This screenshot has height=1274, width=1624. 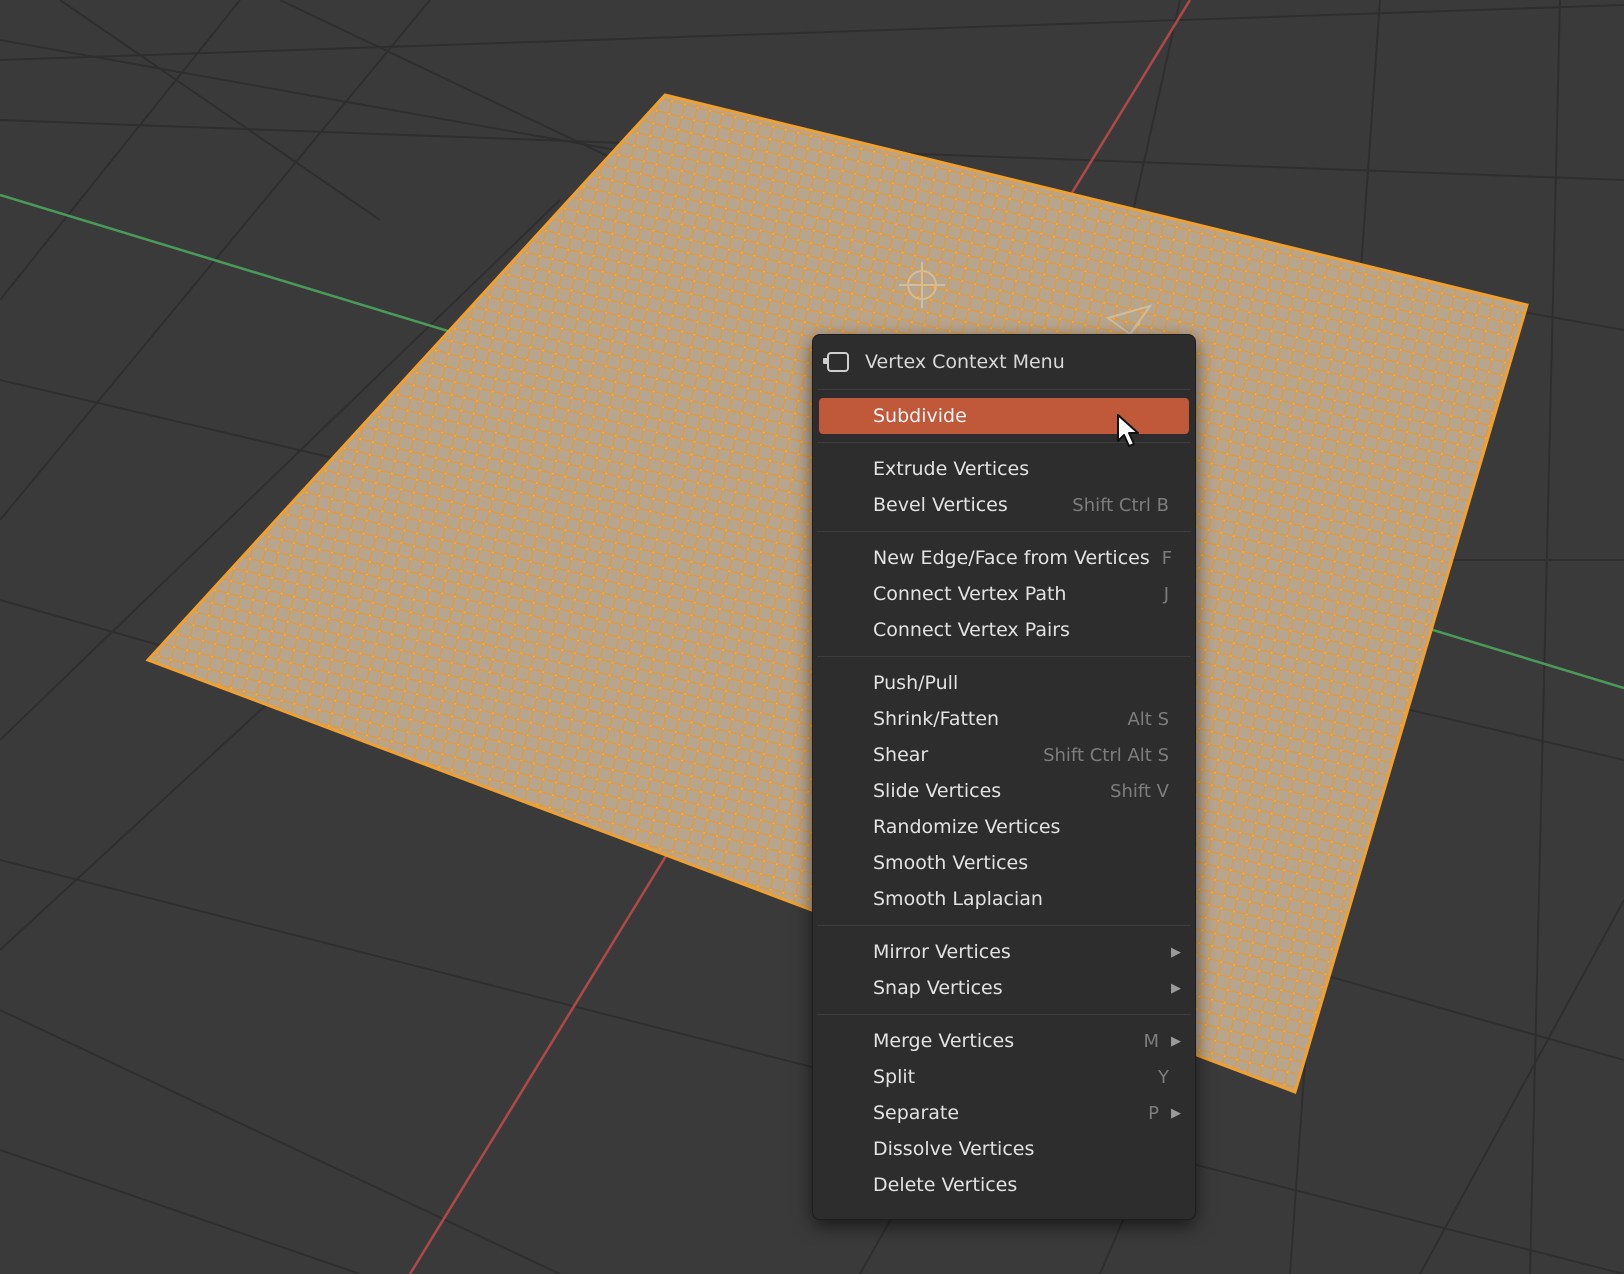 I want to click on menu-item-label: Separate, so click(x=916, y=1113).